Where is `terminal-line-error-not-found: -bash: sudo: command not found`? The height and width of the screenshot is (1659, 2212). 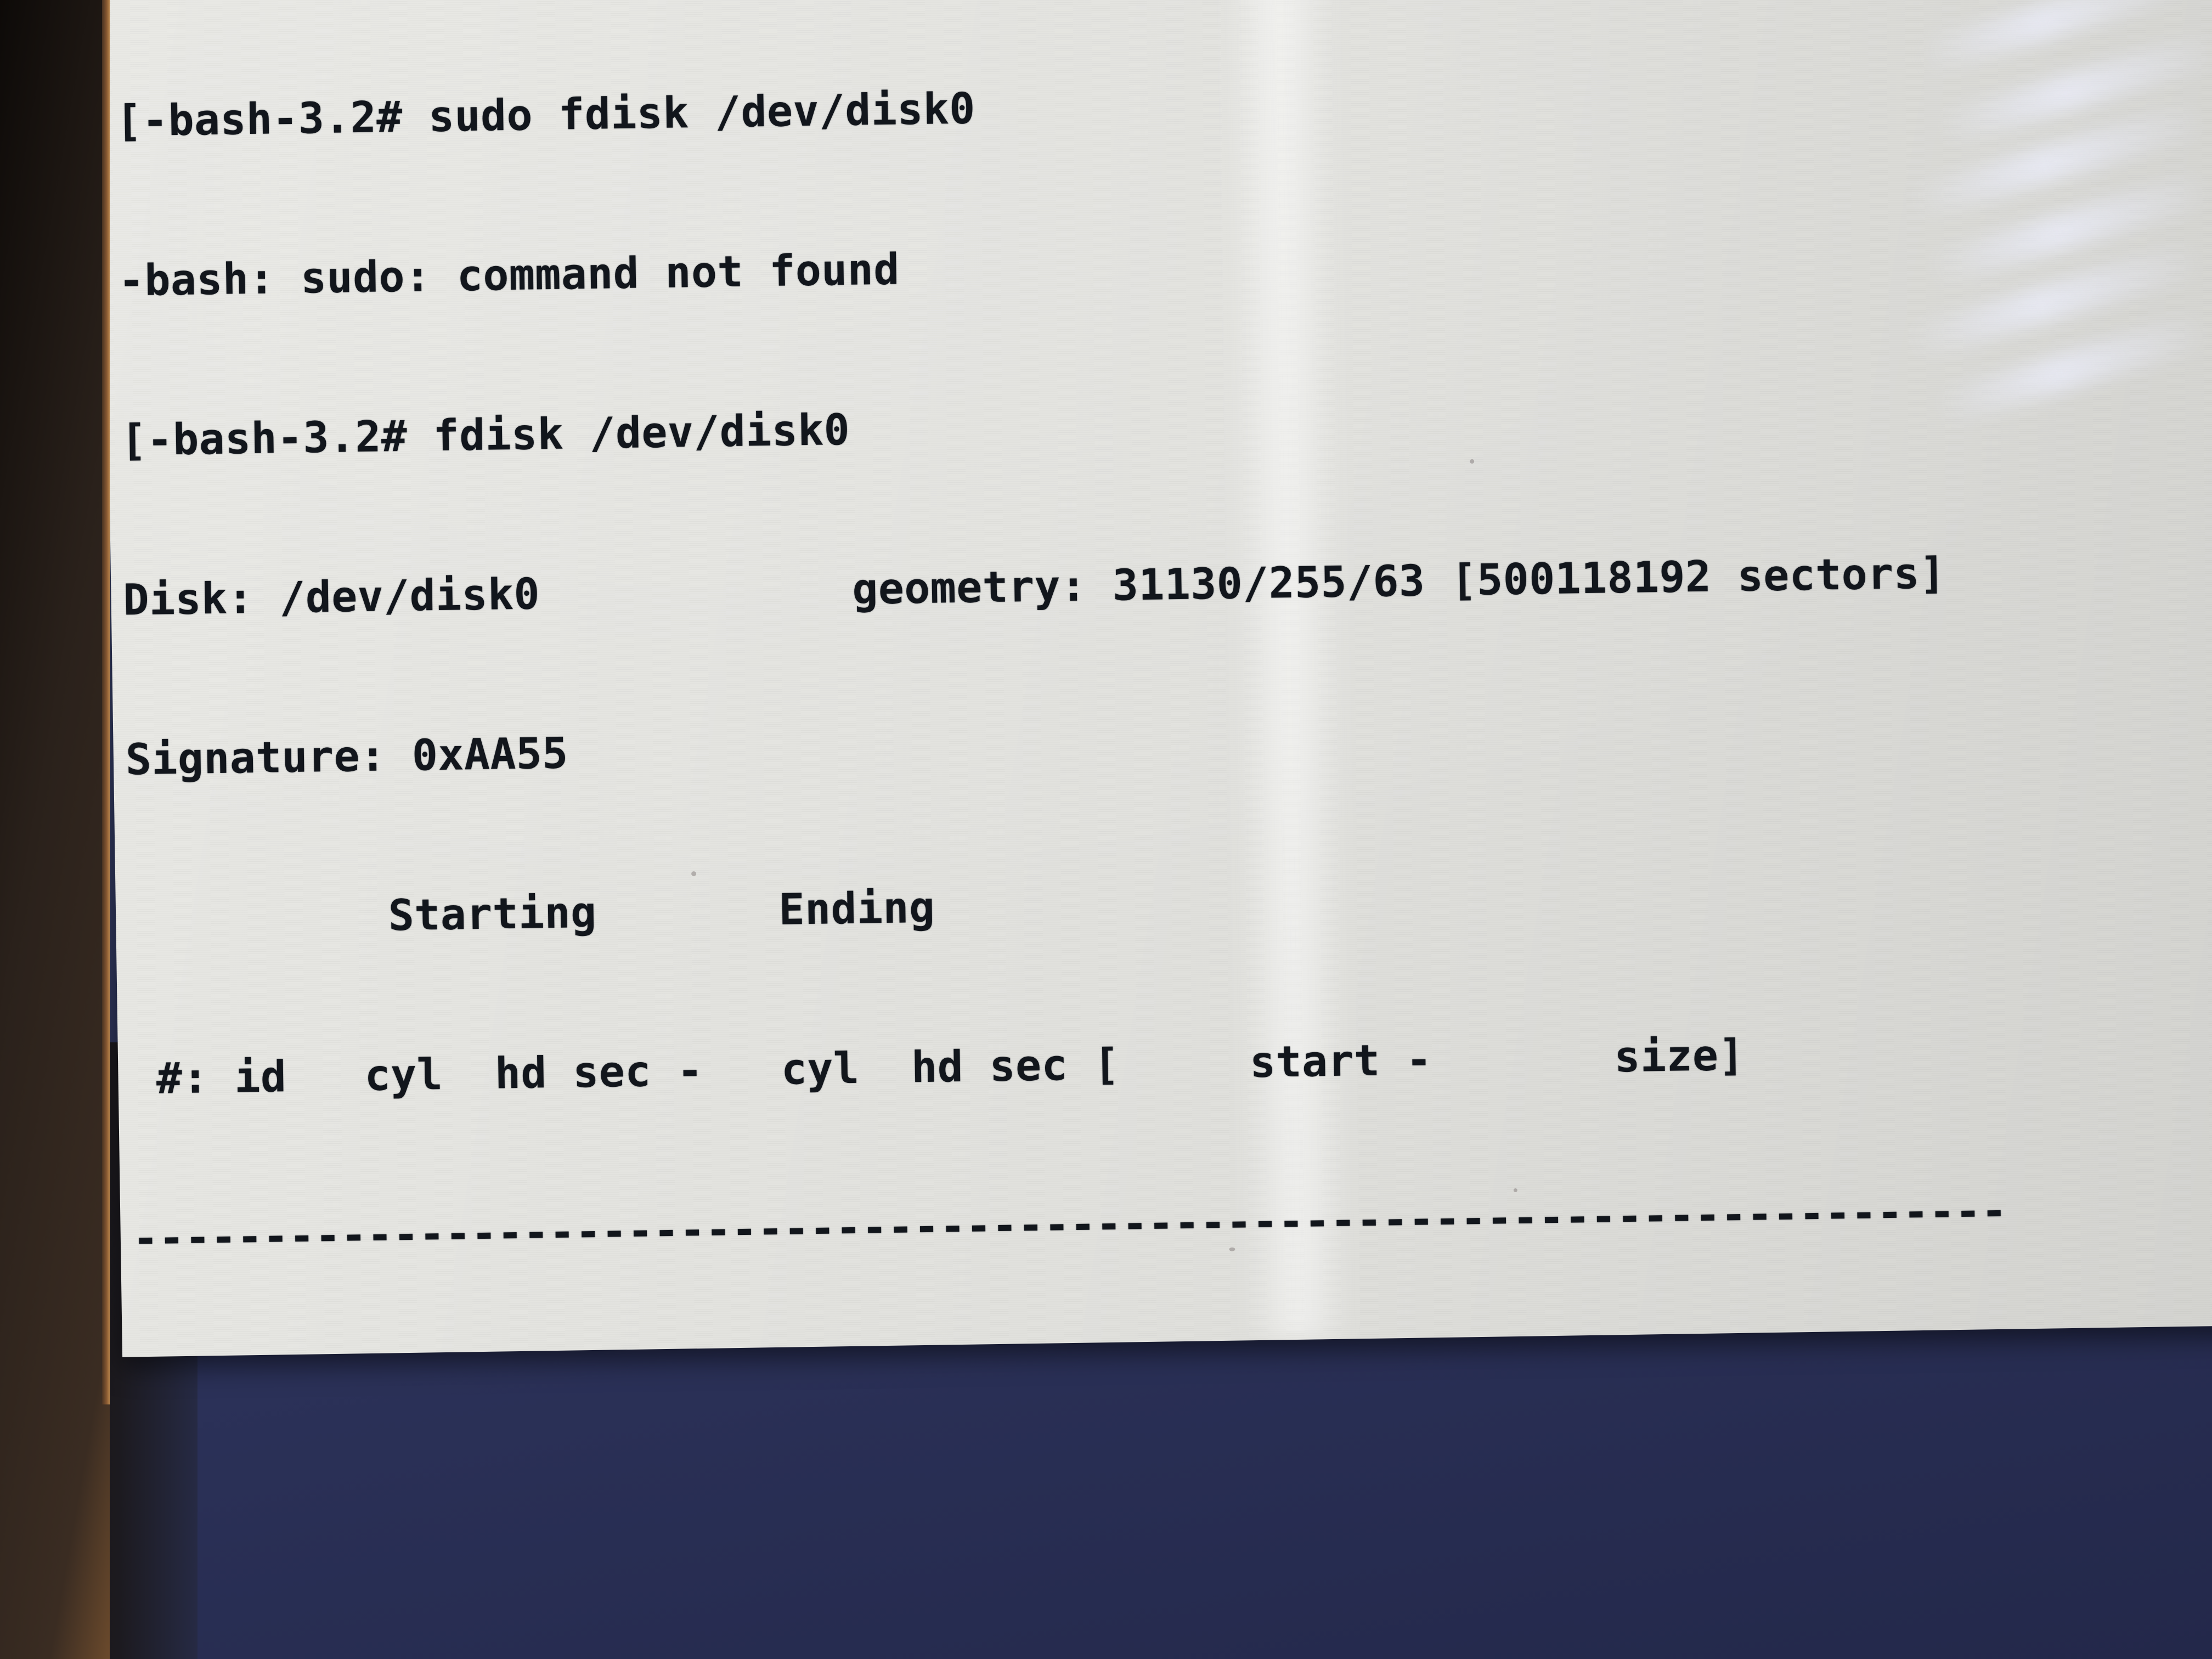
terminal-line-error-not-found: -bash: sudo: command not found is located at coordinates (509, 275).